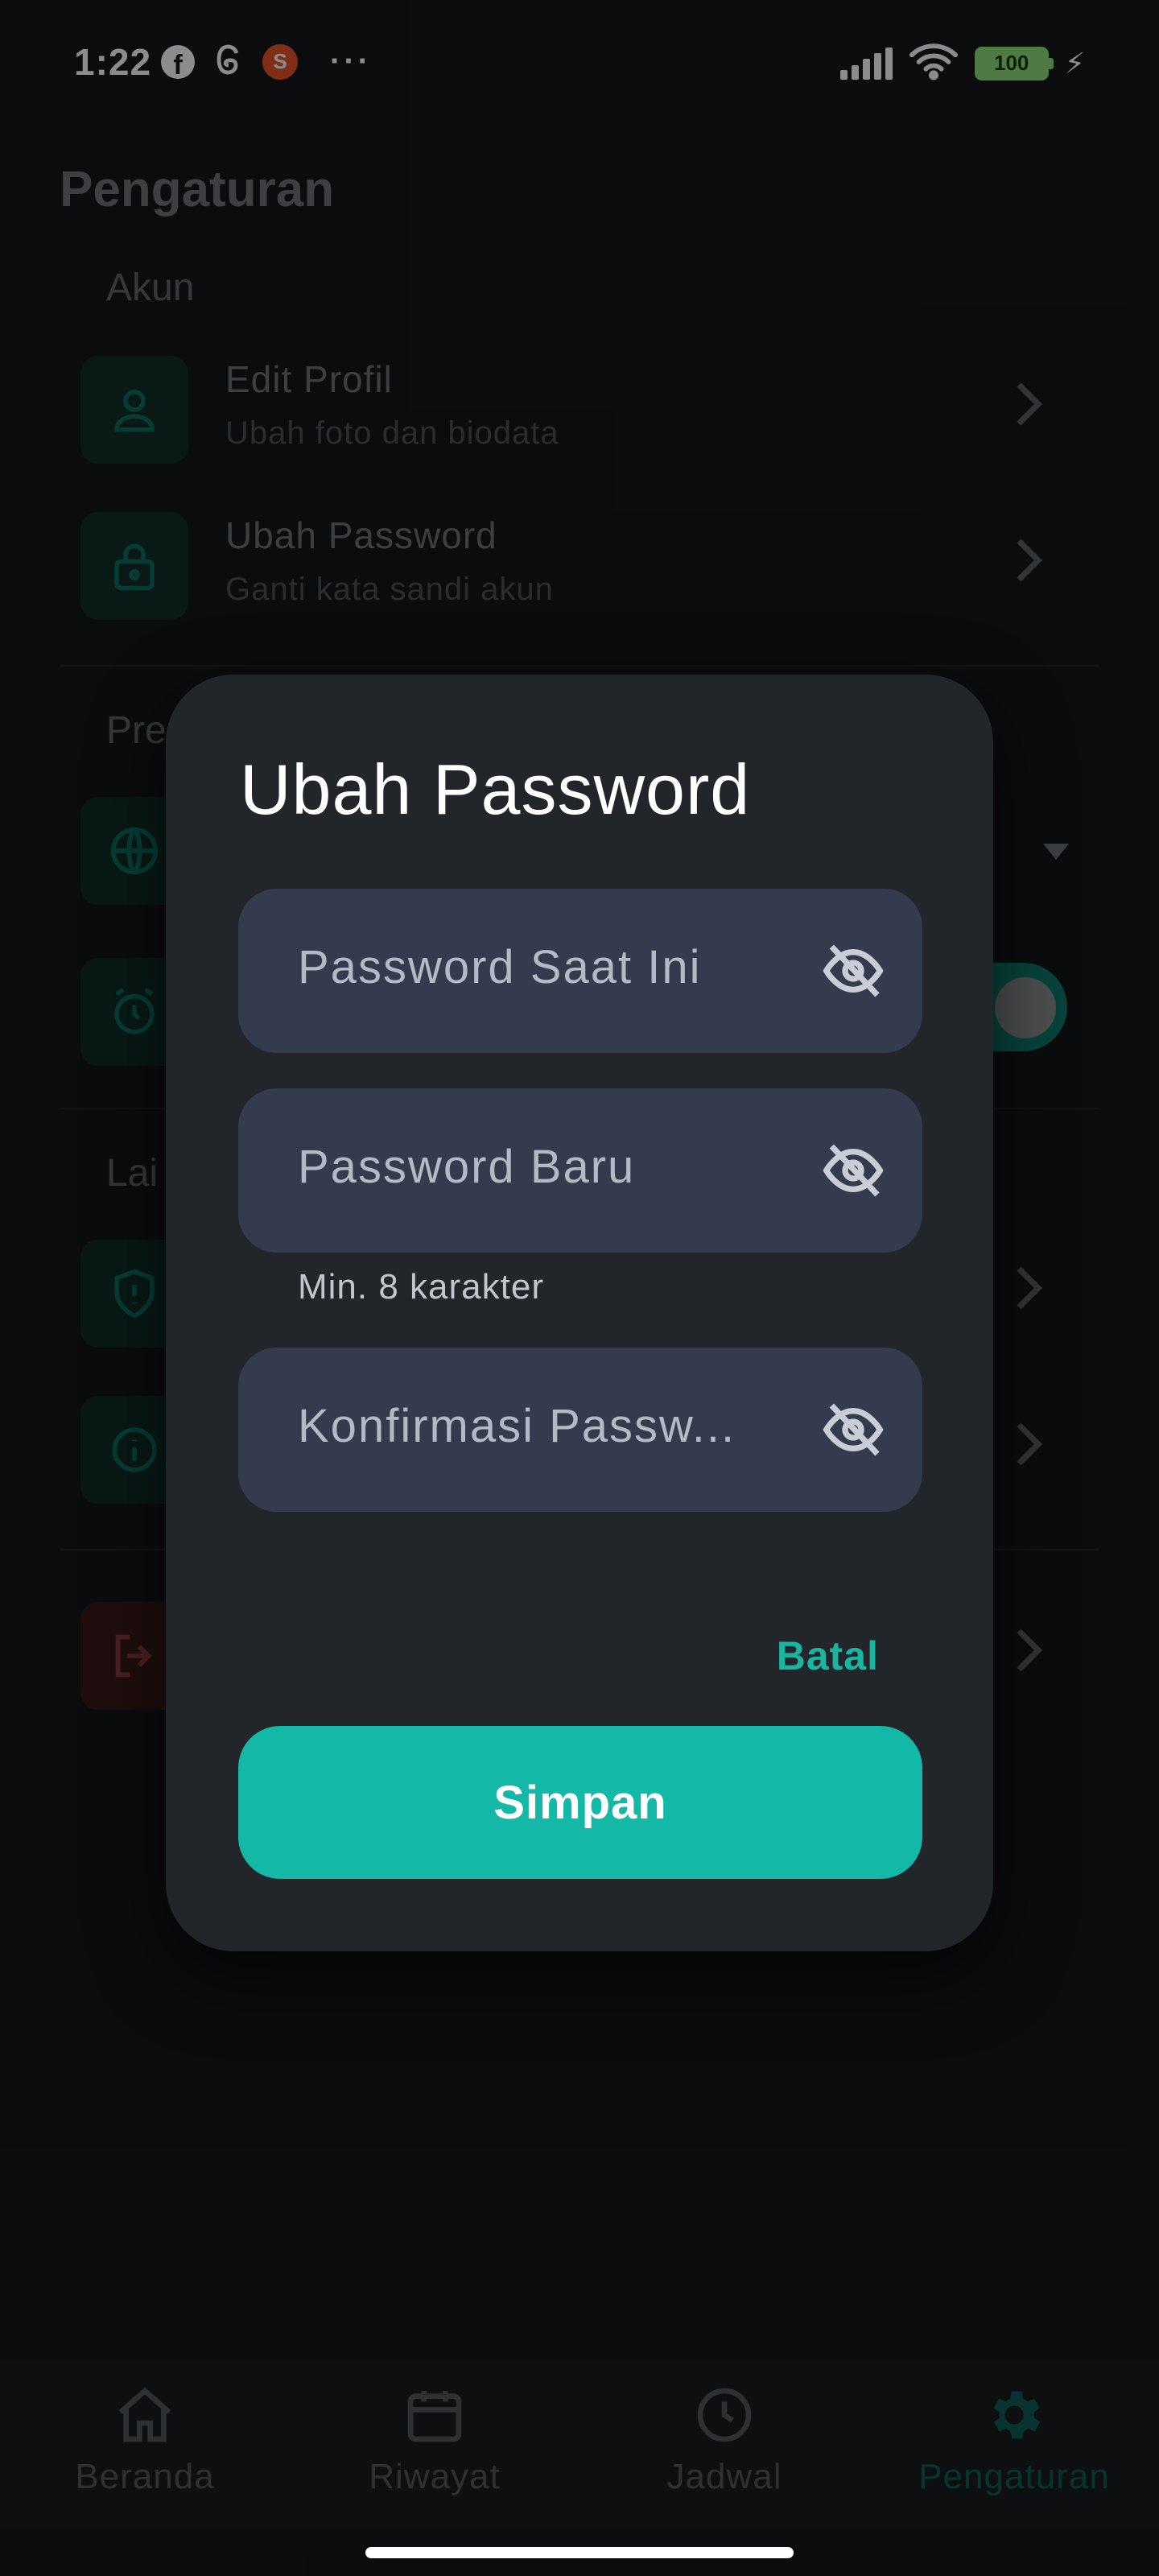 This screenshot has height=2576, width=1159. I want to click on home-indicator, so click(579, 2552).